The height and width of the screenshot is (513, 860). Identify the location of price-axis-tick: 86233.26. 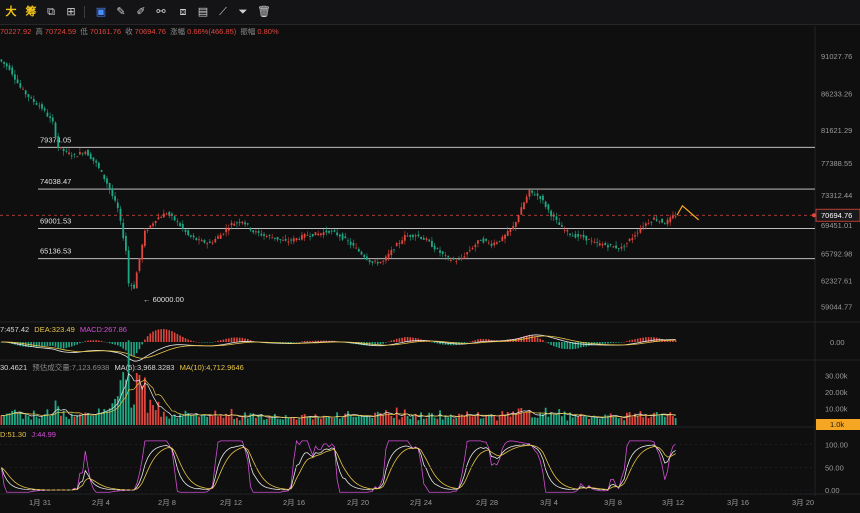
(836, 94).